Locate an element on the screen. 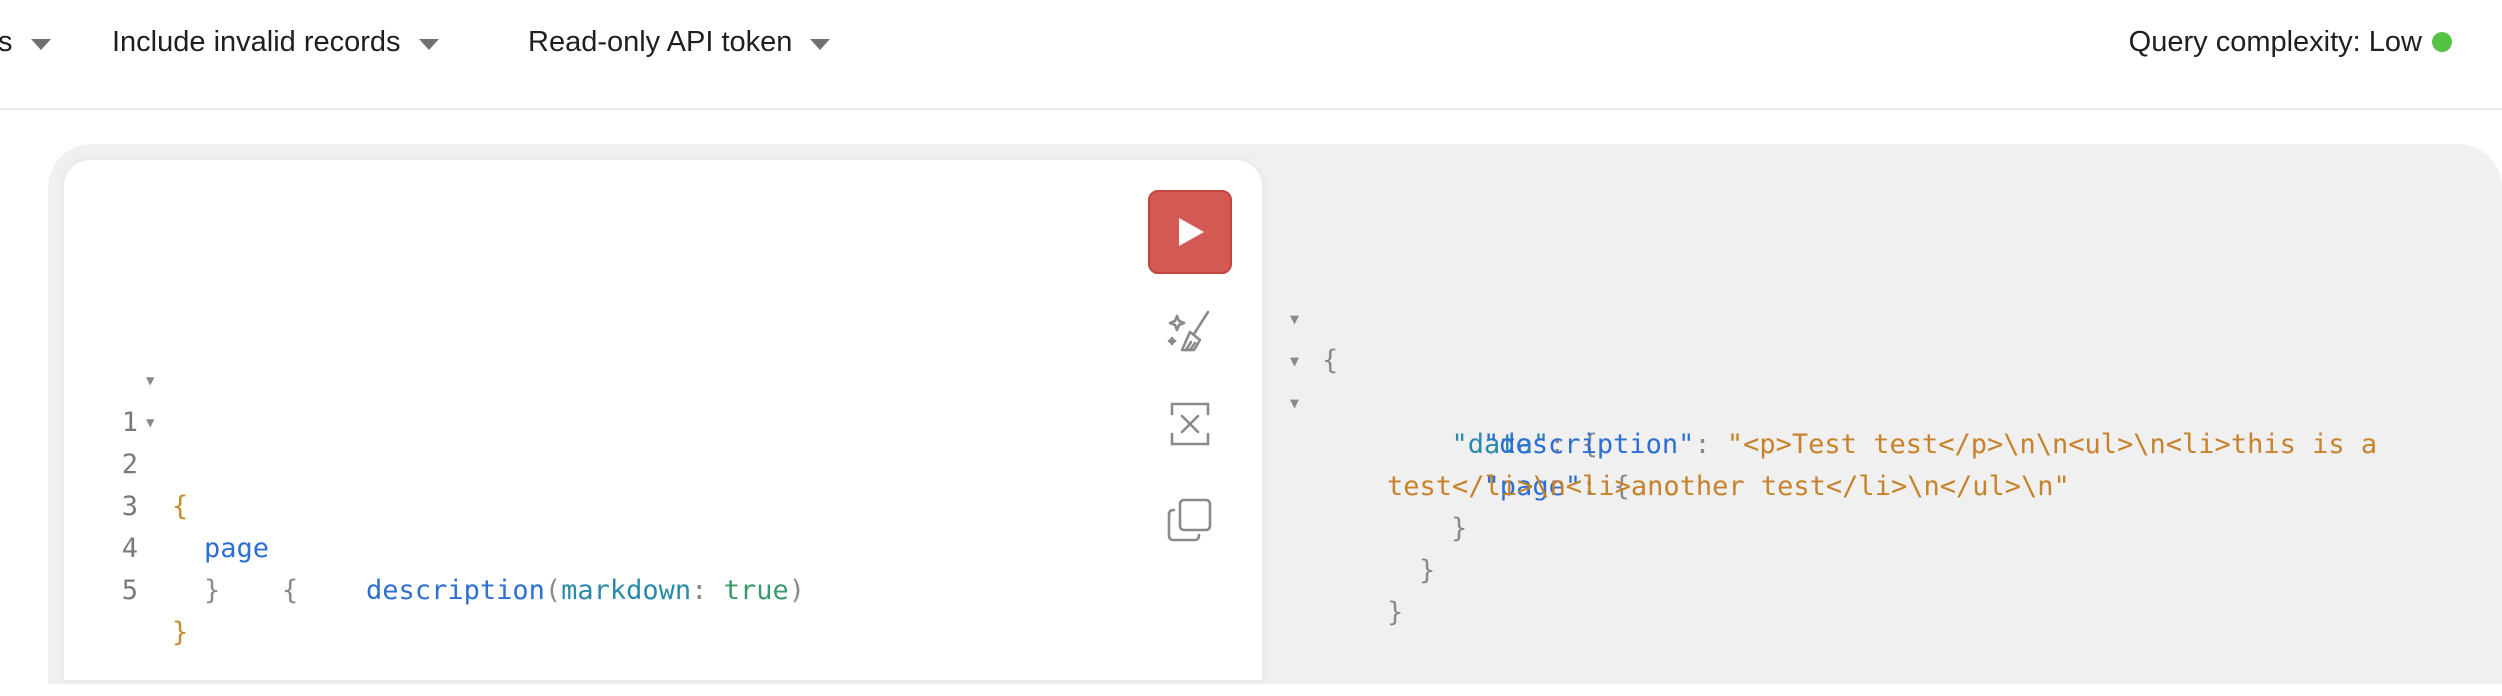 This screenshot has height=696, width=2502. play-icon is located at coordinates (1191, 232).